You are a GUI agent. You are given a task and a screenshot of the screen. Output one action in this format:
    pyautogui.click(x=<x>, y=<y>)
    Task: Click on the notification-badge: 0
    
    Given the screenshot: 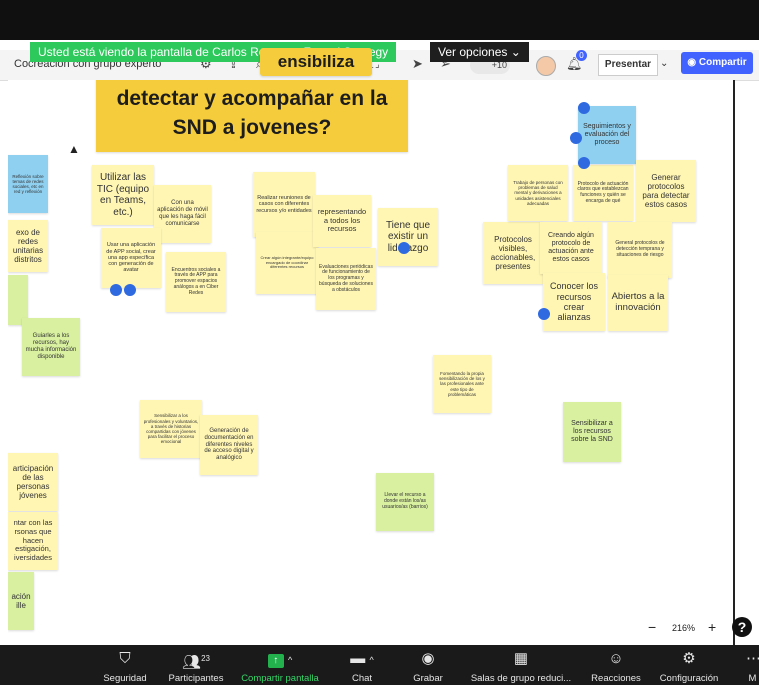 What is the action you would take?
    pyautogui.click(x=581, y=55)
    